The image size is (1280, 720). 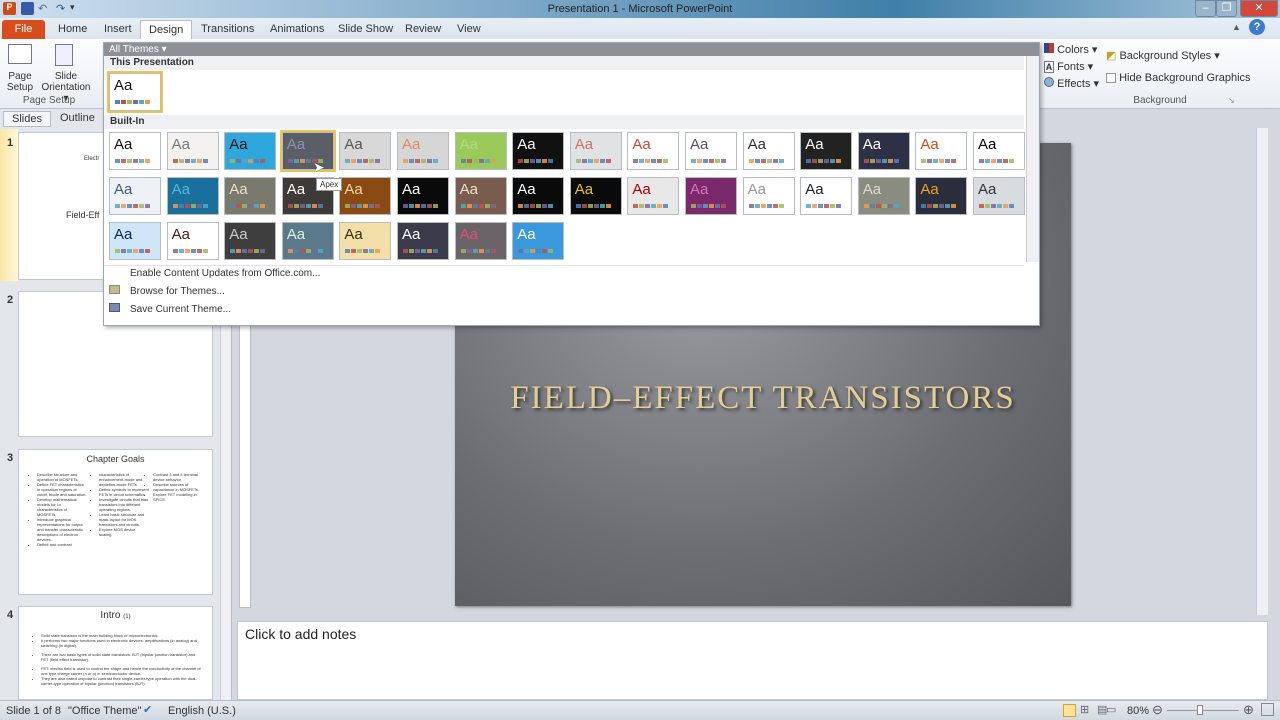 What do you see at coordinates (1111, 709) in the screenshot?
I see `slide-show-icon: ▭` at bounding box center [1111, 709].